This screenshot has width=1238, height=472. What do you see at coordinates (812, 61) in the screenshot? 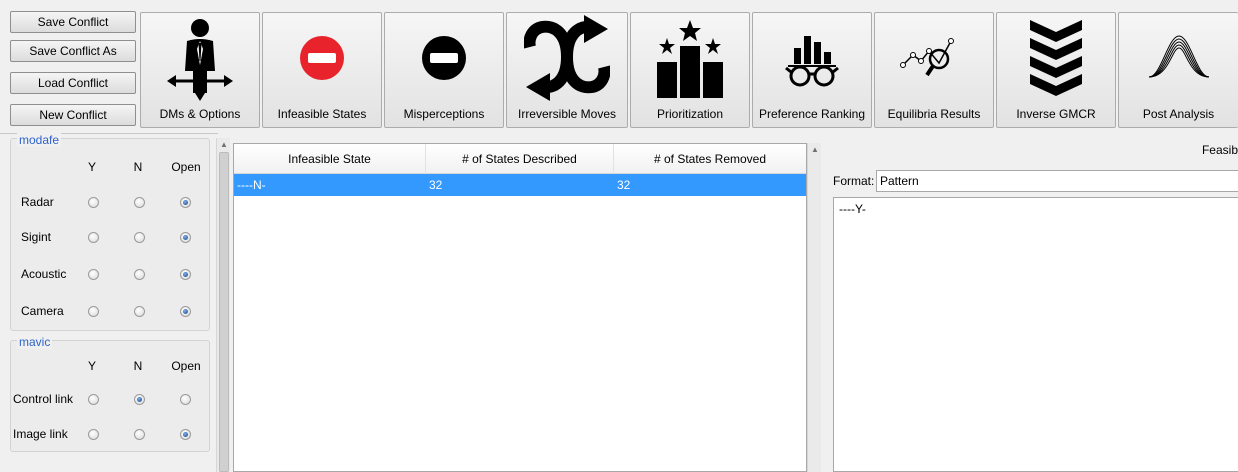
I see `bar-chart-glasses-icon` at bounding box center [812, 61].